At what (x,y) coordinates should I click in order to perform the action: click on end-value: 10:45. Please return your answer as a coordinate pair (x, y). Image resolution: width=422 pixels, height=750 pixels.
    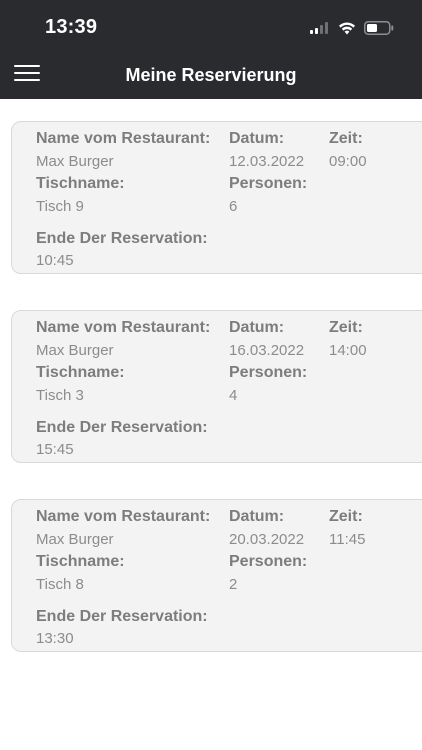
    Looking at the image, I should click on (55, 260).